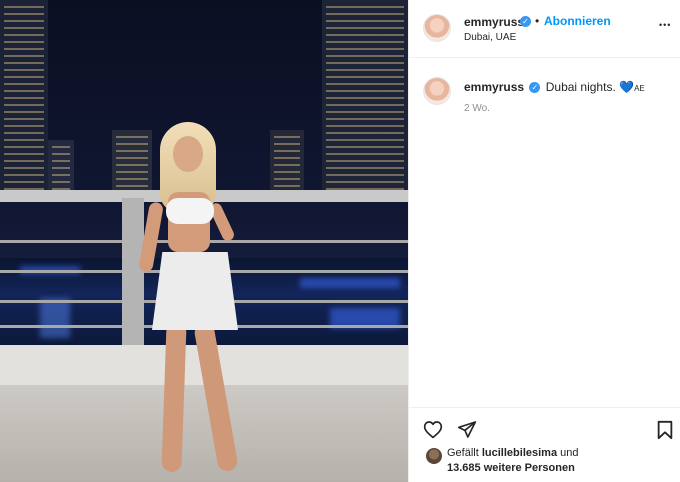  Describe the element at coordinates (434, 456) in the screenshot. I see `liker-avatar` at that location.